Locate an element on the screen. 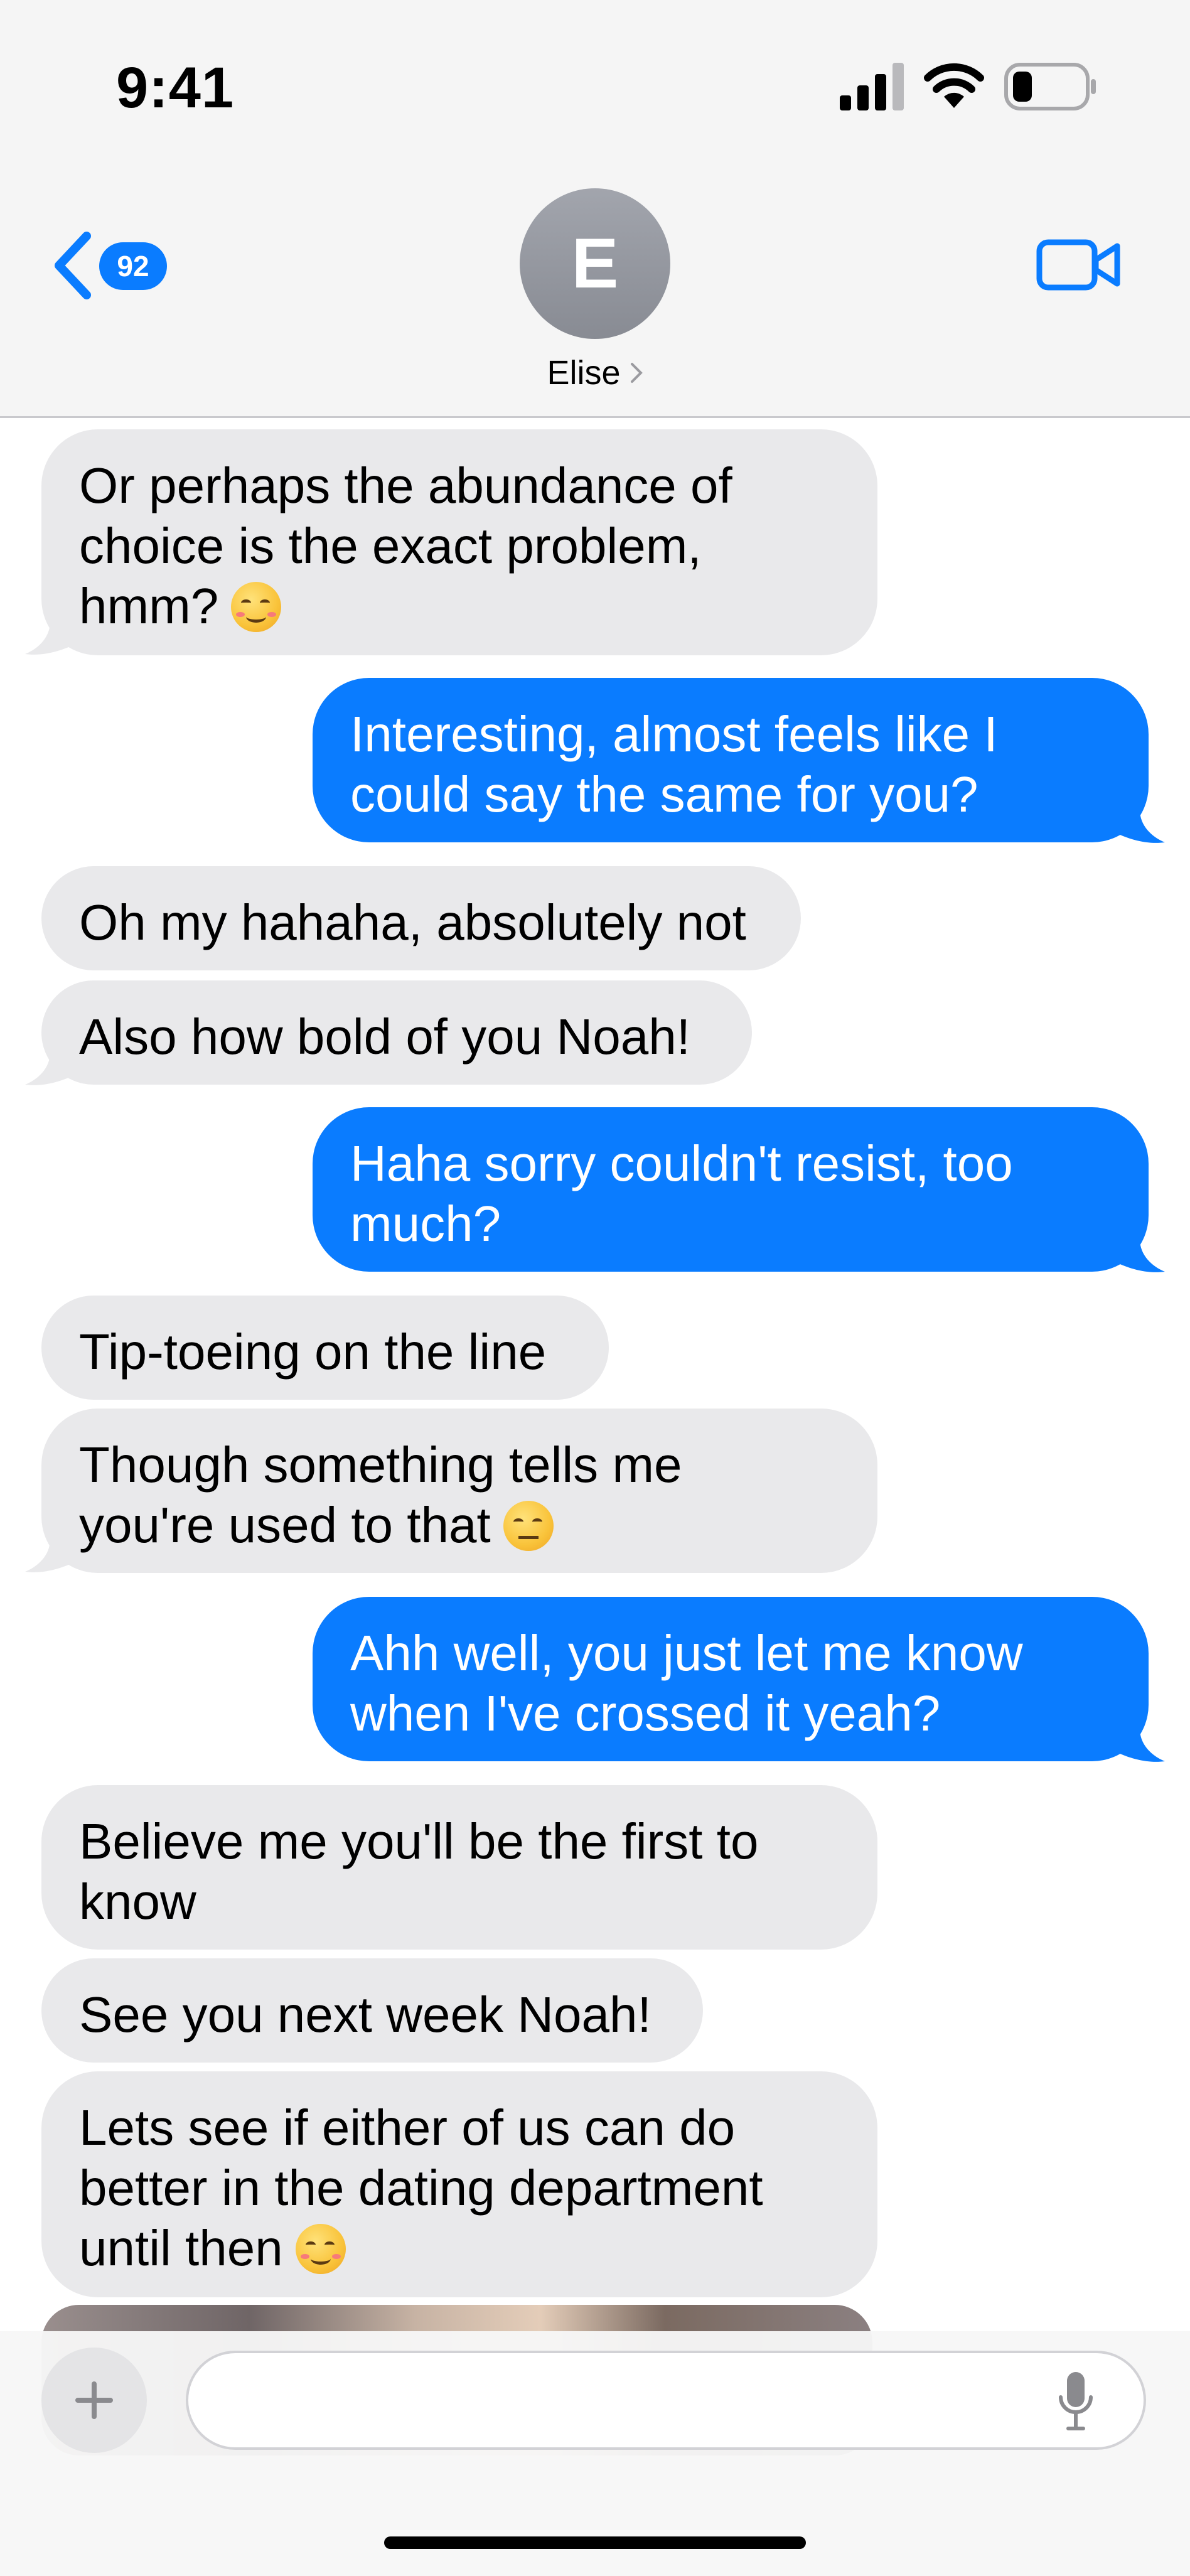  message-line: Ahh well, you just let me know is located at coordinates (686, 1653).